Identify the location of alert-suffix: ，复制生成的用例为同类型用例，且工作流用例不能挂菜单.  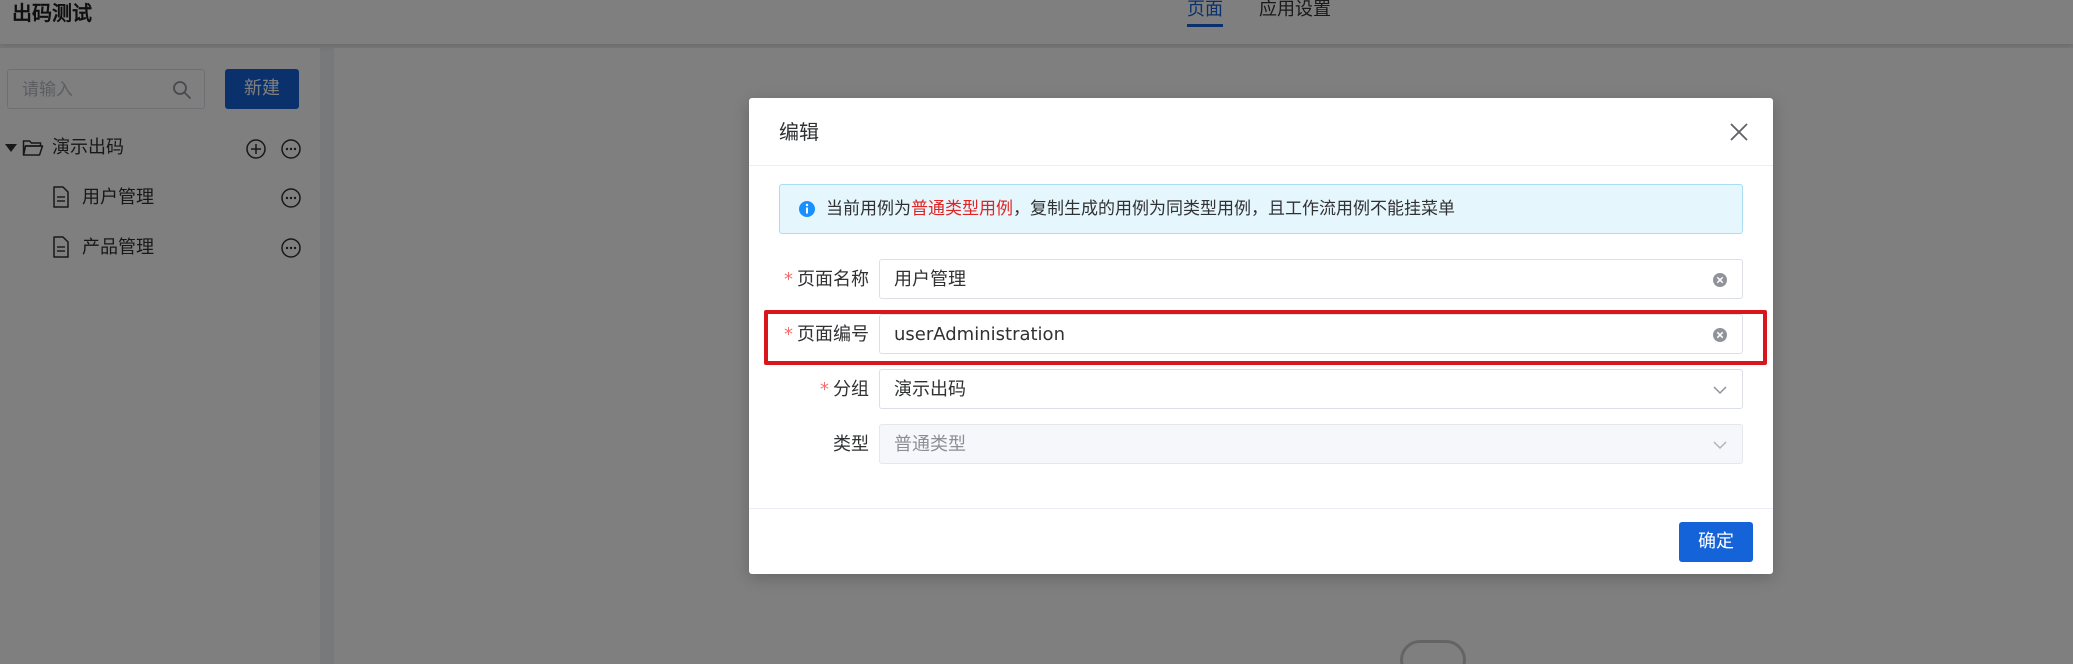
(1234, 209).